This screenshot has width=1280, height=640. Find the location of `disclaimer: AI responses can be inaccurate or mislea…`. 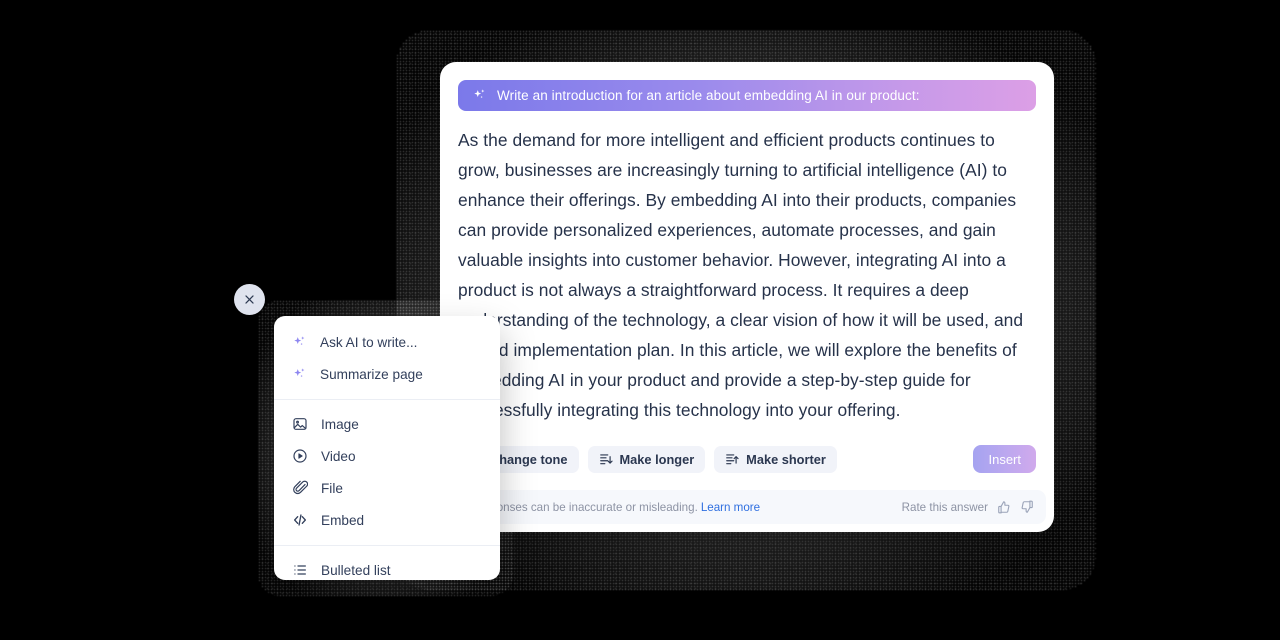

disclaimer: AI responses can be inaccurate or mislea… is located at coordinates (610, 507).